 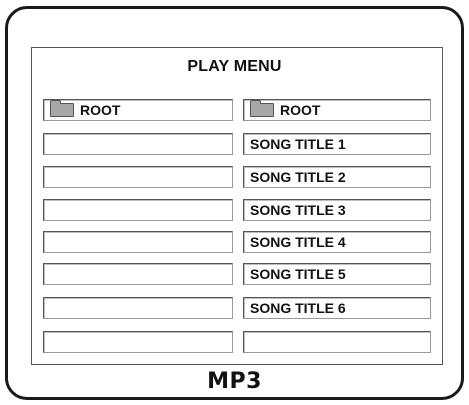 I want to click on song-item-6: SONG TITLE 6, so click(x=337, y=308).